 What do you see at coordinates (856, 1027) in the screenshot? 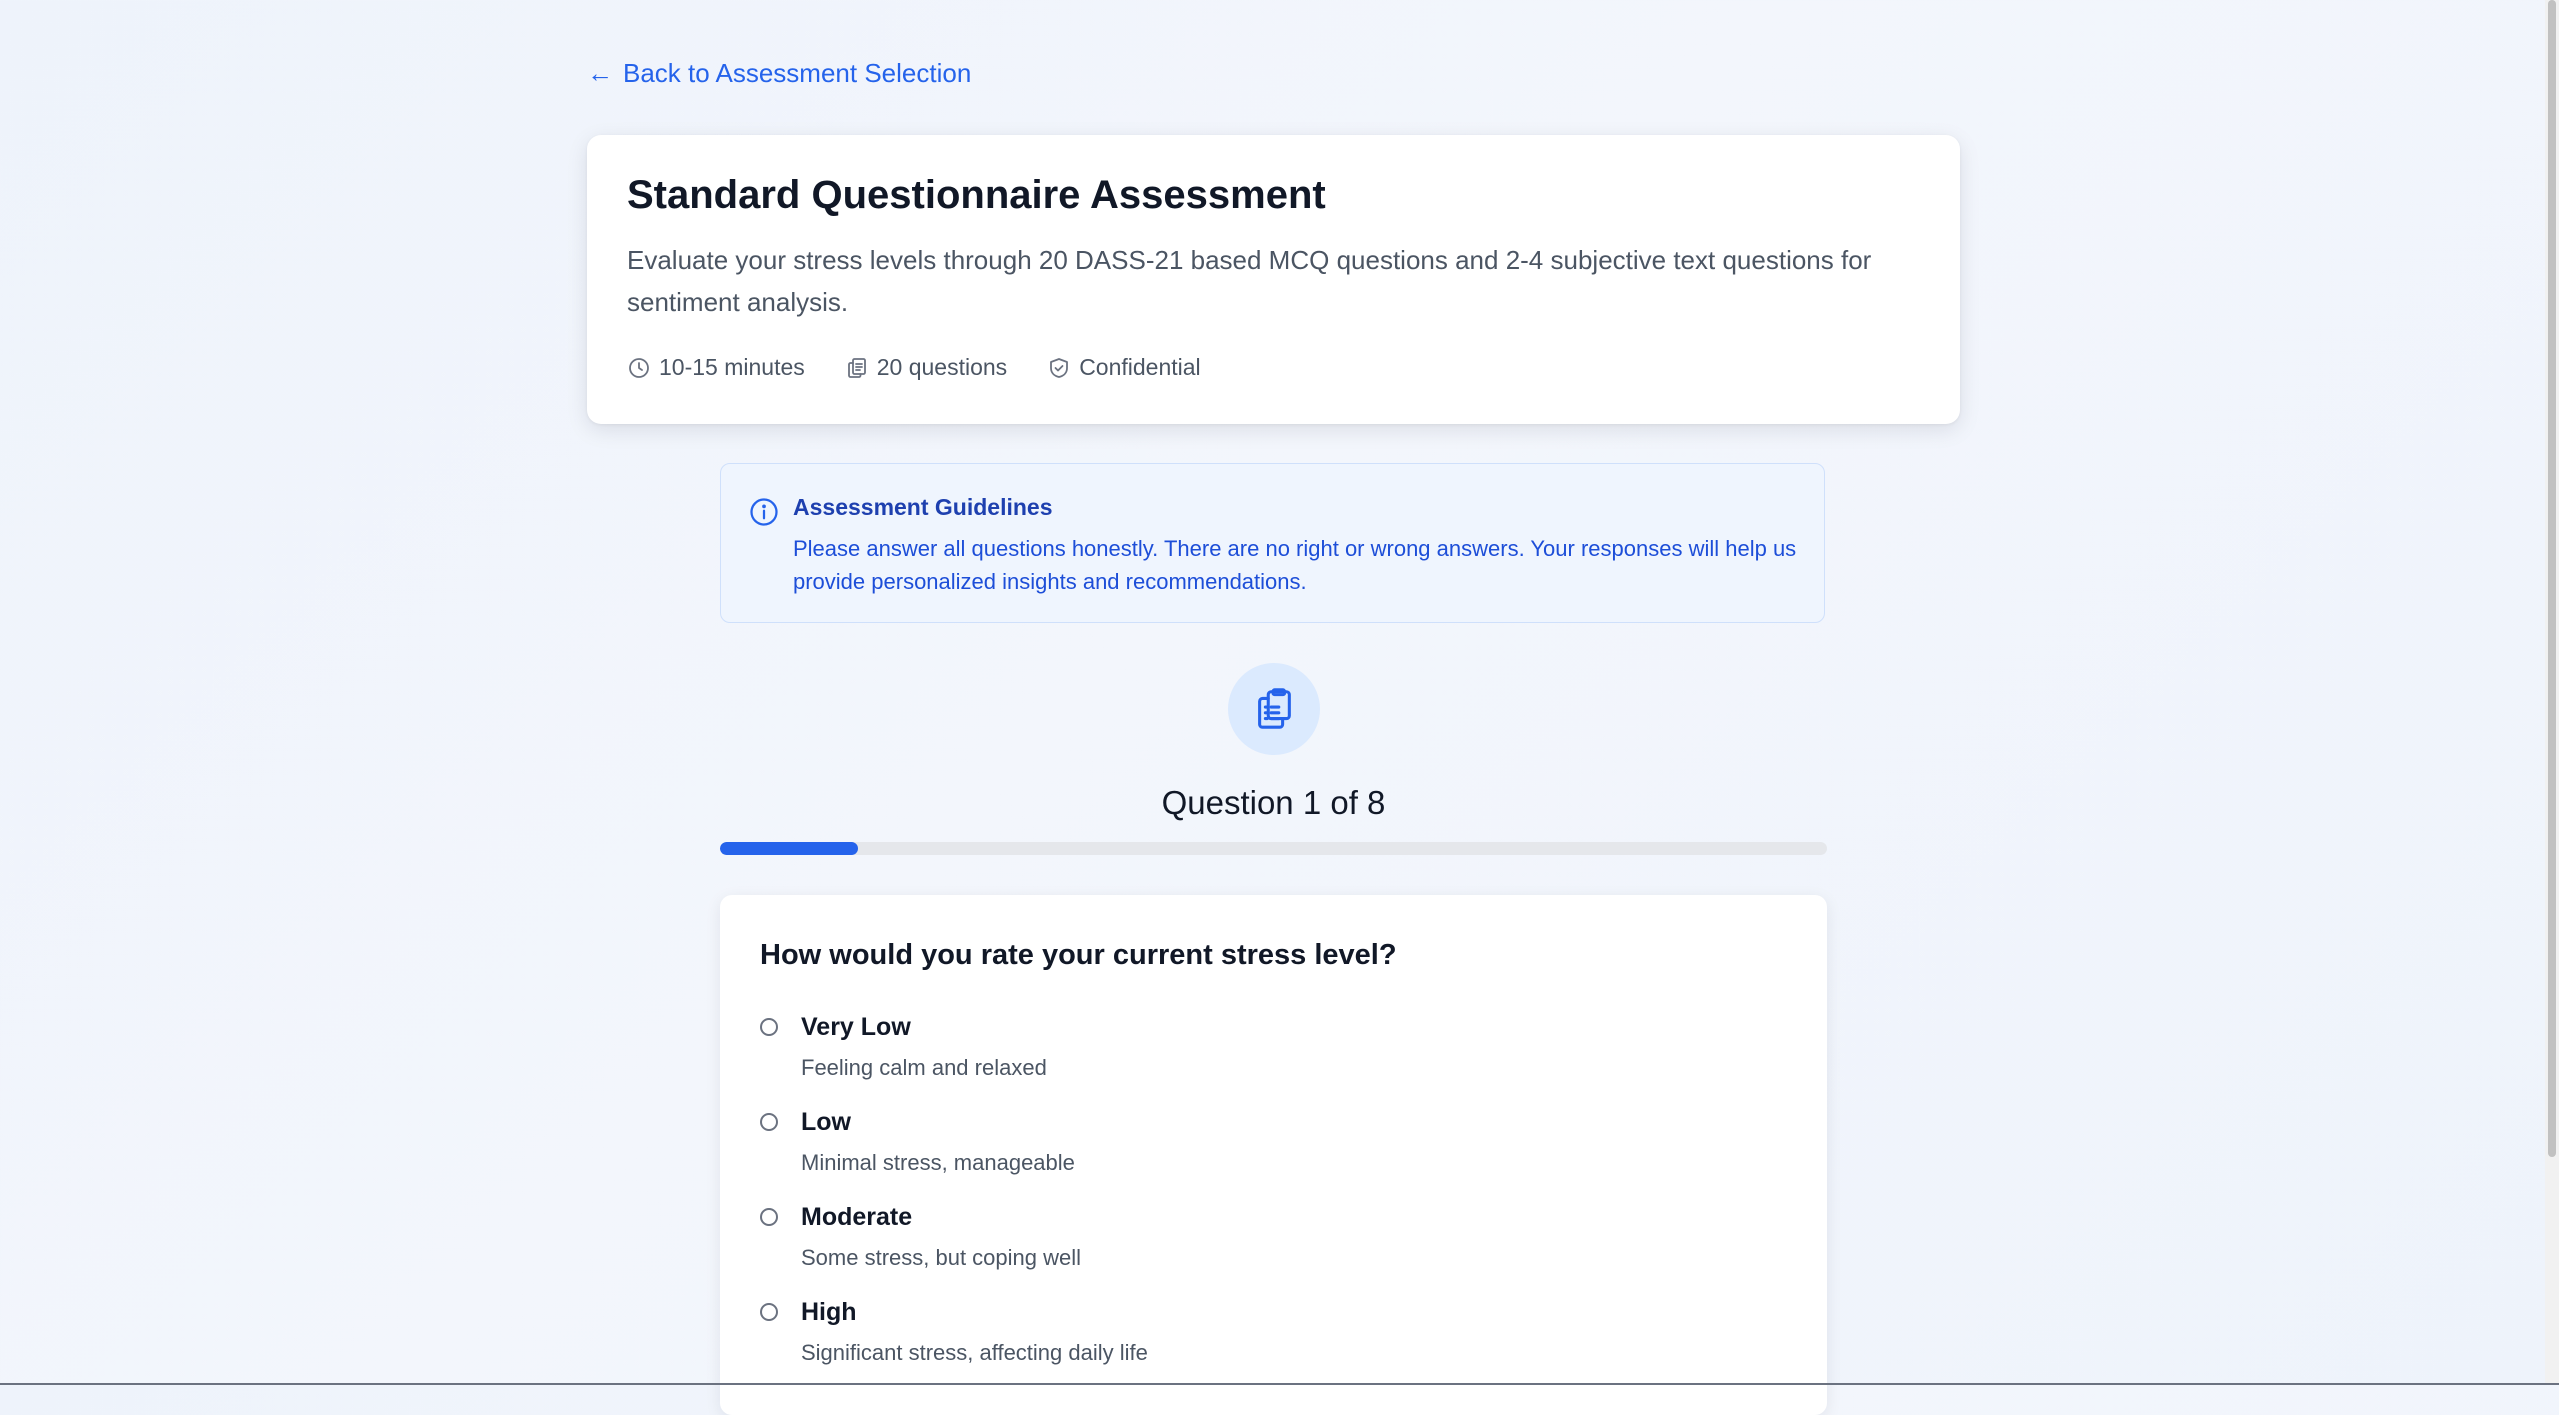
I see `option-label: Very Low` at bounding box center [856, 1027].